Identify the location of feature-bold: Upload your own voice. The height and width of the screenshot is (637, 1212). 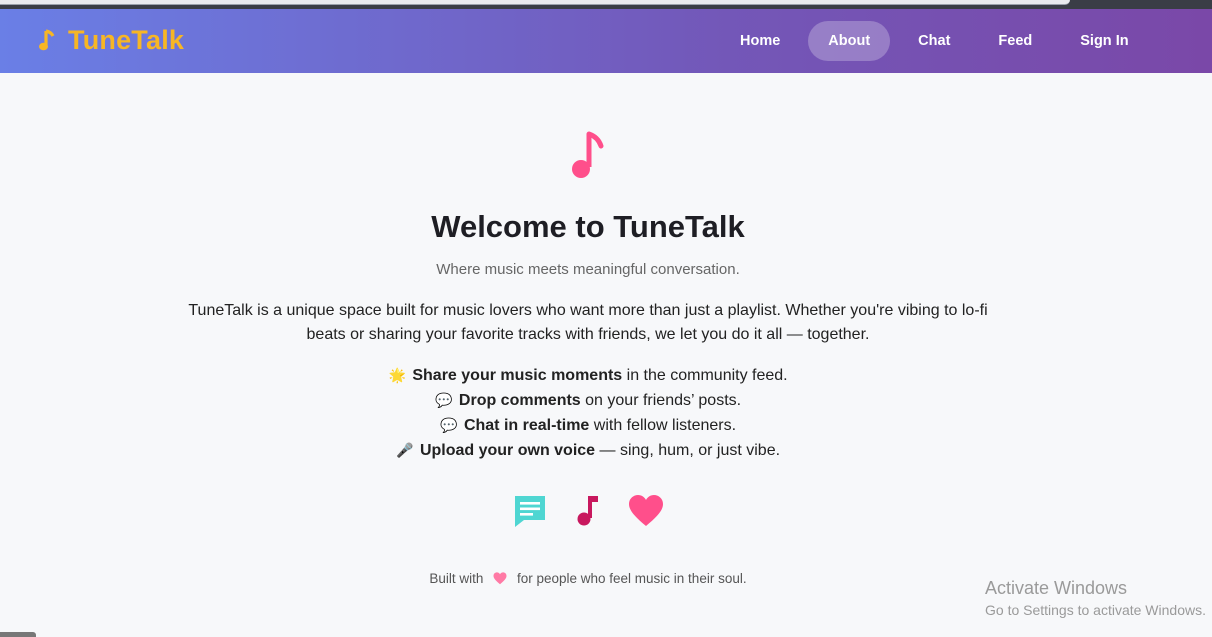
(507, 450).